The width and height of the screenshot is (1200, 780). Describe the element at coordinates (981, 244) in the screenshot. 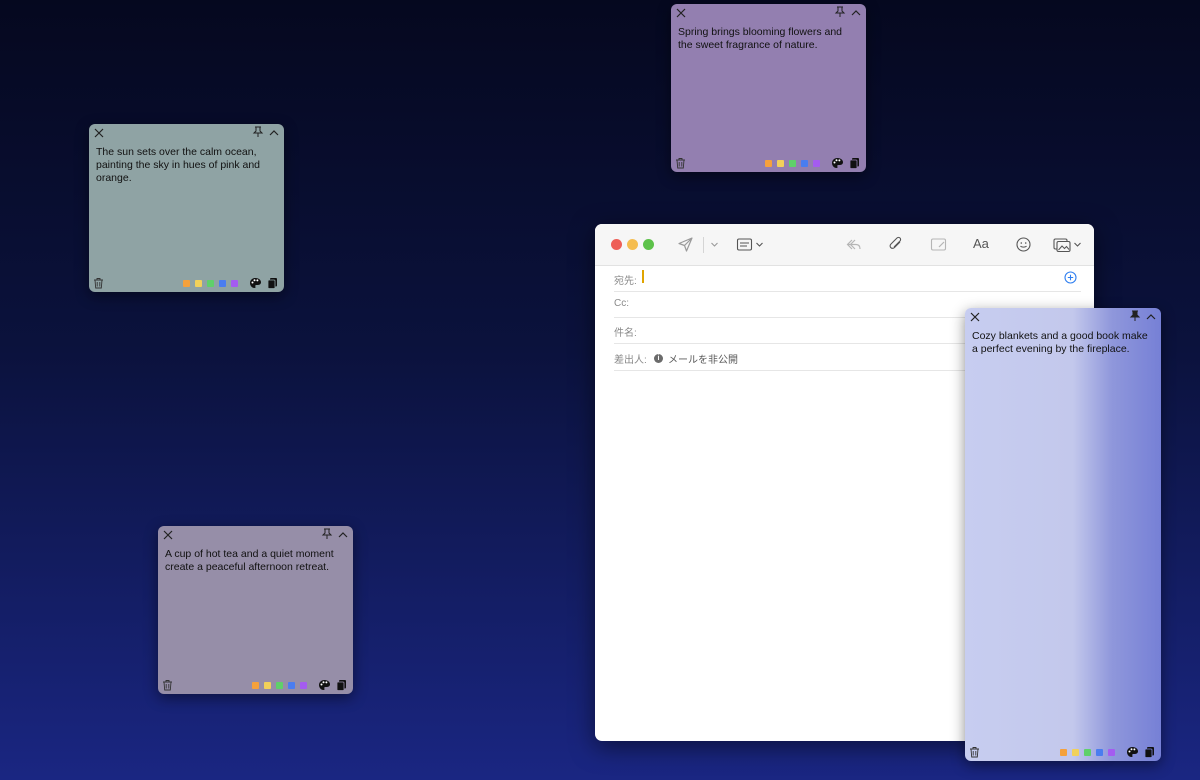

I see `format-button: Aa` at that location.